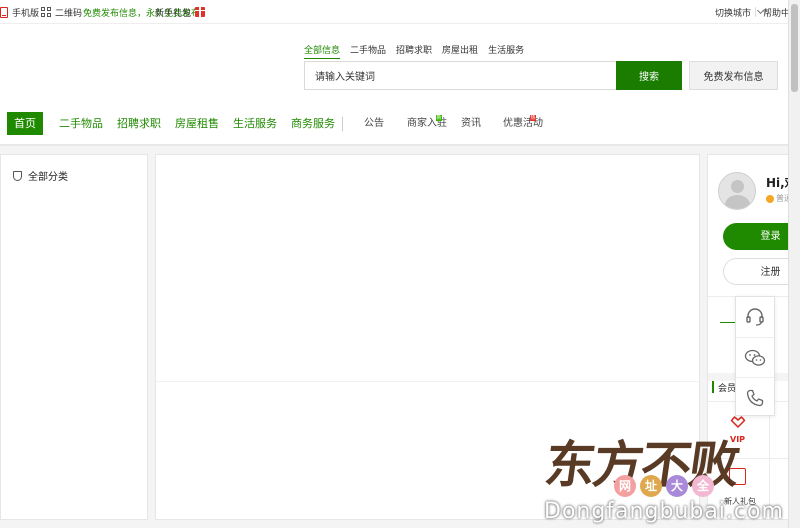  What do you see at coordinates (399, 12) in the screenshot?
I see `top-bar: 手机版 二维码 免费发布信息，永久免费发布 新手礼包 切换城市 帮助中心` at bounding box center [399, 12].